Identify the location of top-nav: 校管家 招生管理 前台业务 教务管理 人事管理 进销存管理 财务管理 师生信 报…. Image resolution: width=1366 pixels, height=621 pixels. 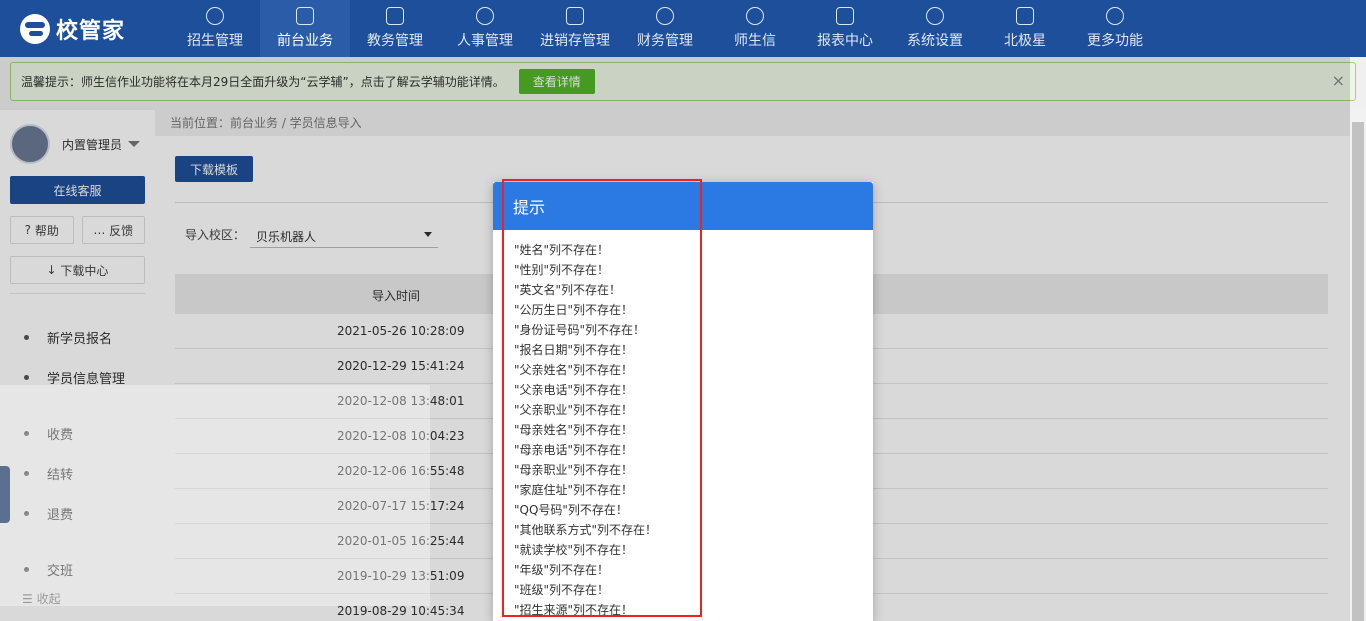
(683, 28).